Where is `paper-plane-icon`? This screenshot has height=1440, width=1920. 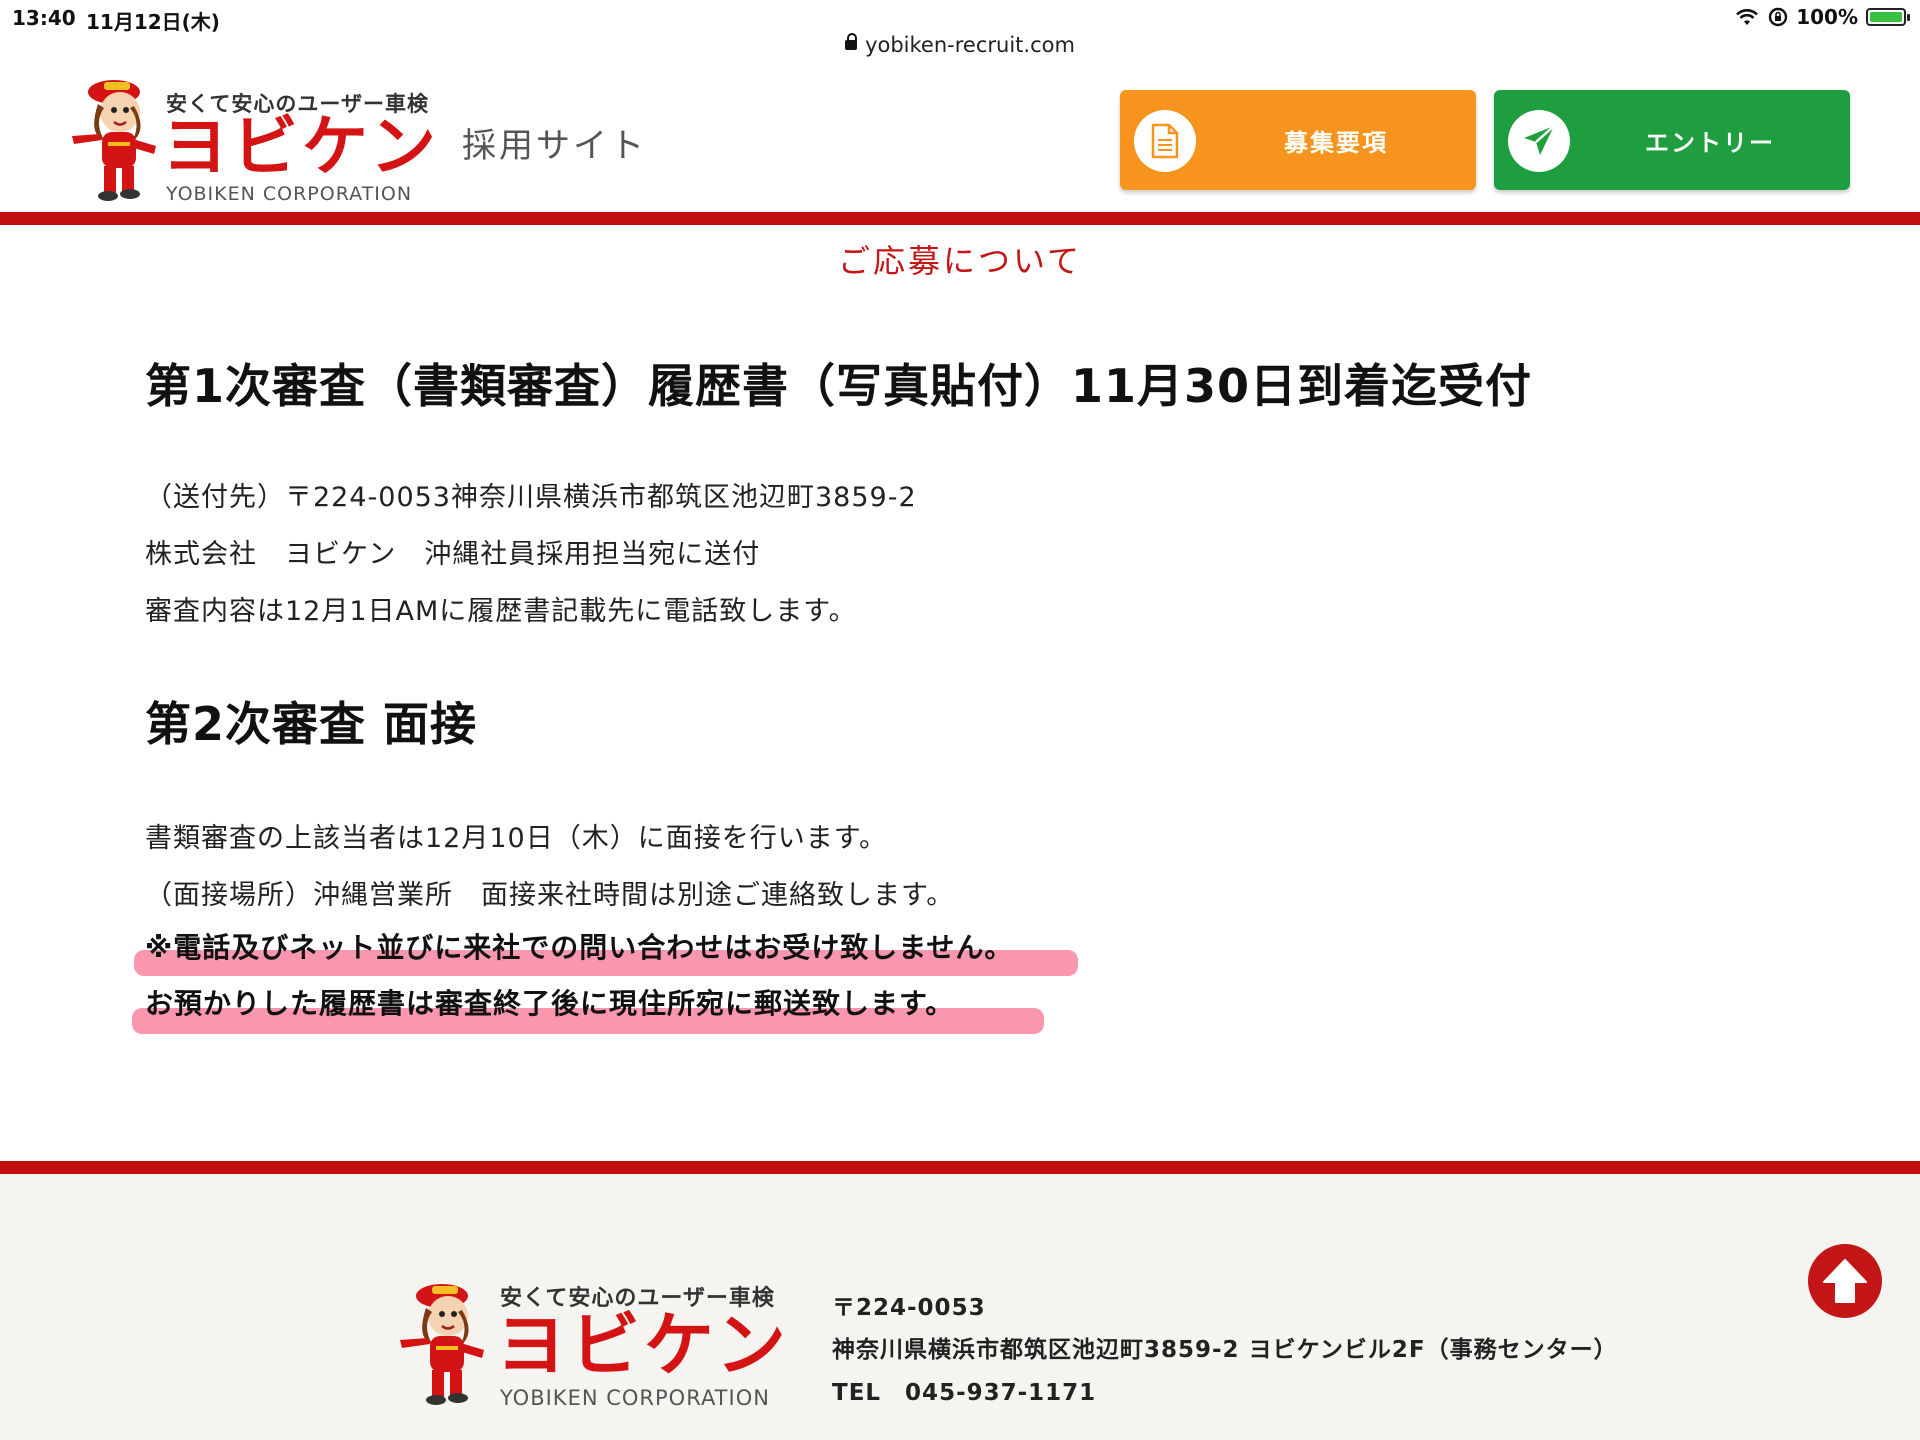
paper-plane-icon is located at coordinates (1539, 141).